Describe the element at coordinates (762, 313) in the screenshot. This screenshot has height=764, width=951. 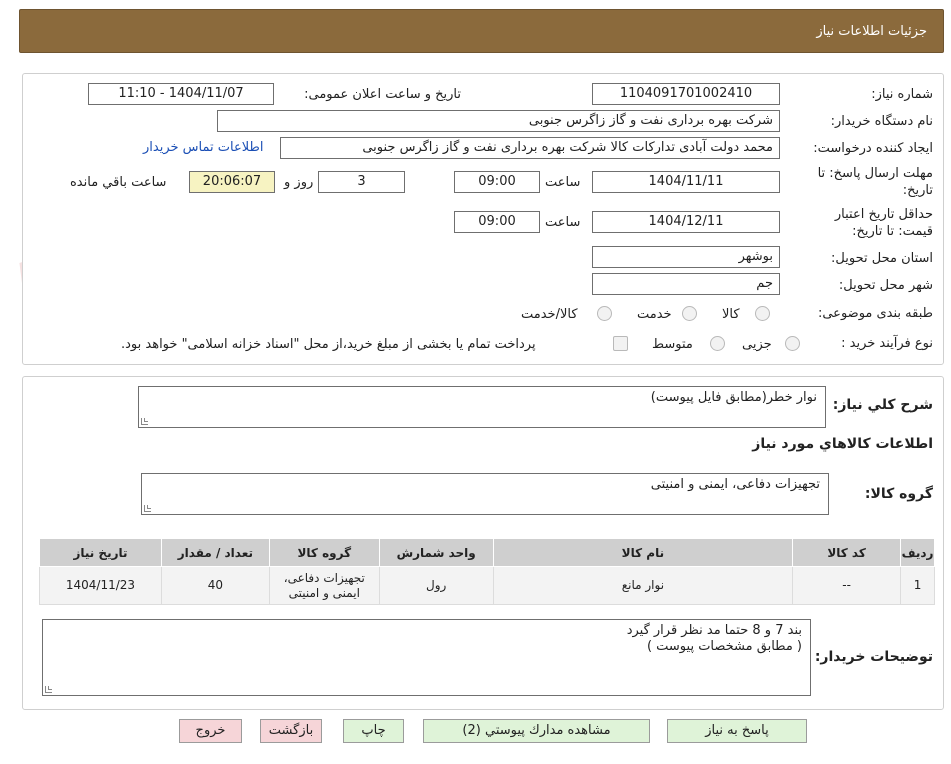
I see `category-radio-goods` at that location.